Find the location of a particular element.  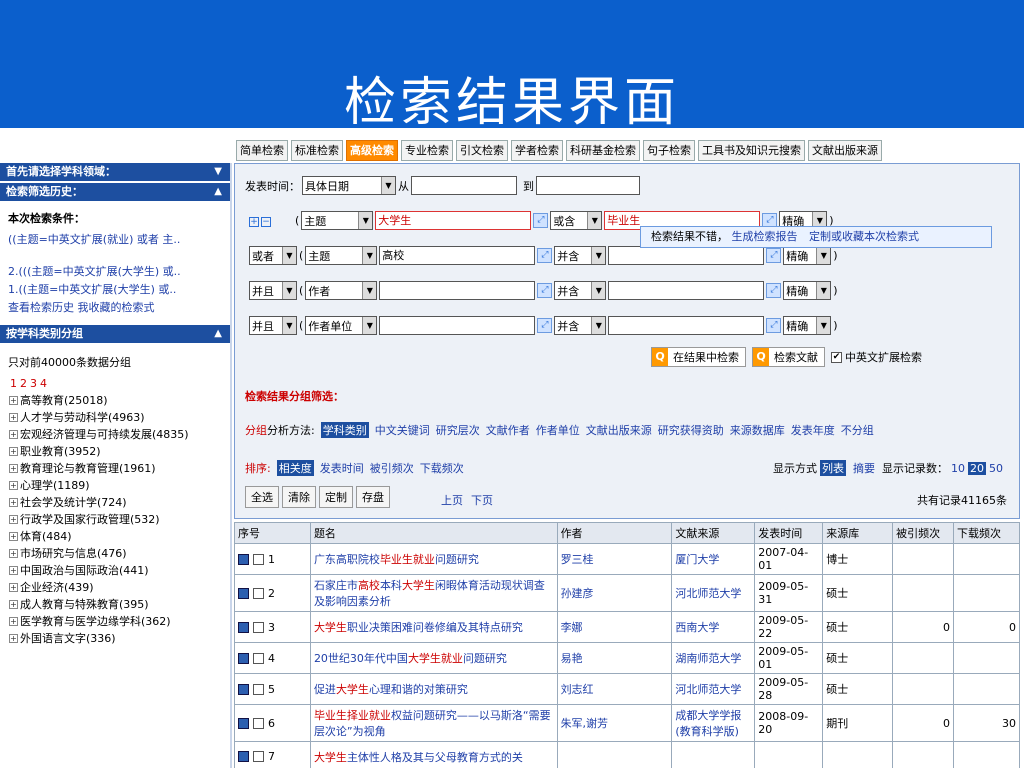

prev-page-link: 上页 is located at coordinates (452, 500).